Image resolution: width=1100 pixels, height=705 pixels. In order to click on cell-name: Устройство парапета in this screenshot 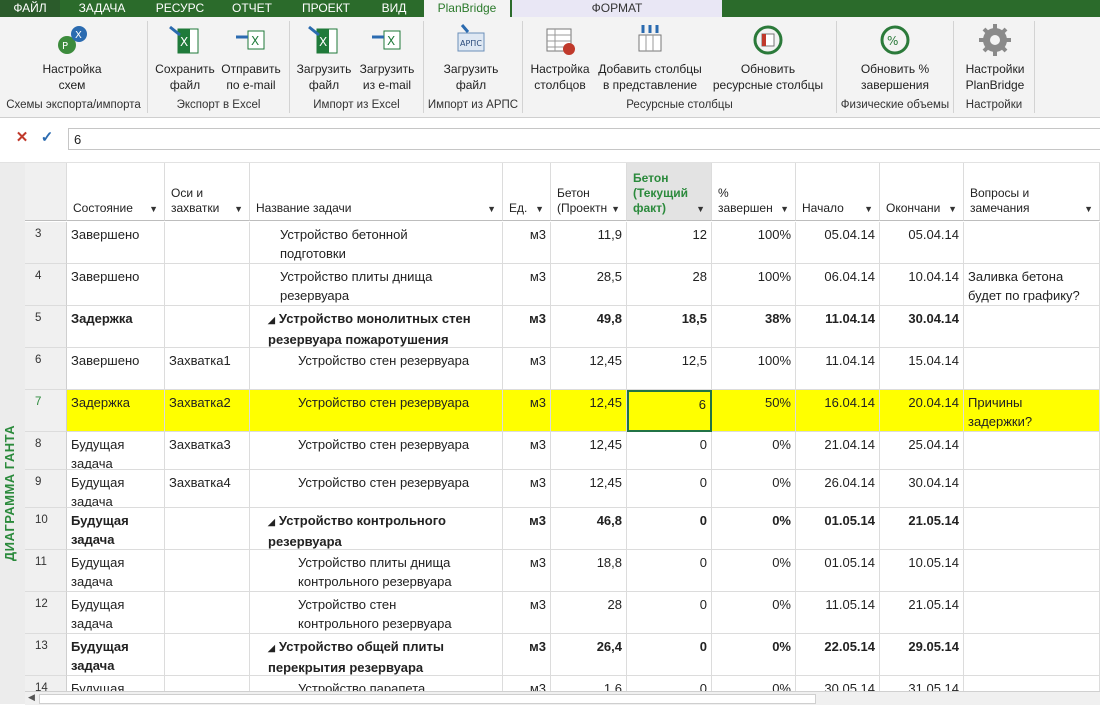, I will do `click(376, 683)`.